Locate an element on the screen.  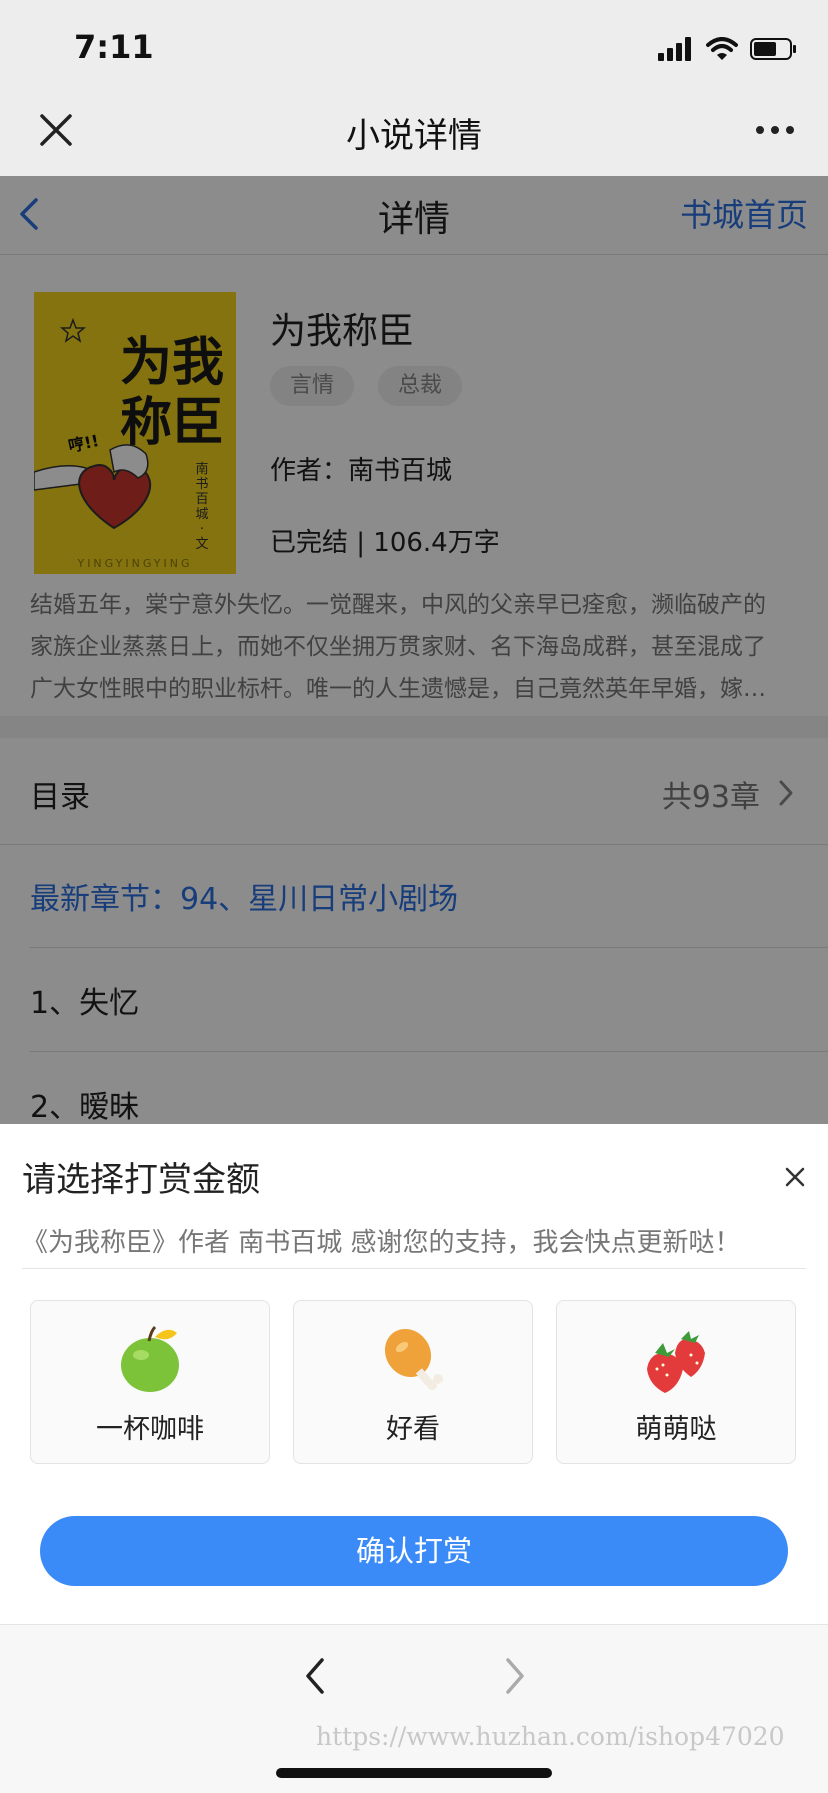
reward-option-coffee: 一杯咖啡 is located at coordinates (150, 1382).